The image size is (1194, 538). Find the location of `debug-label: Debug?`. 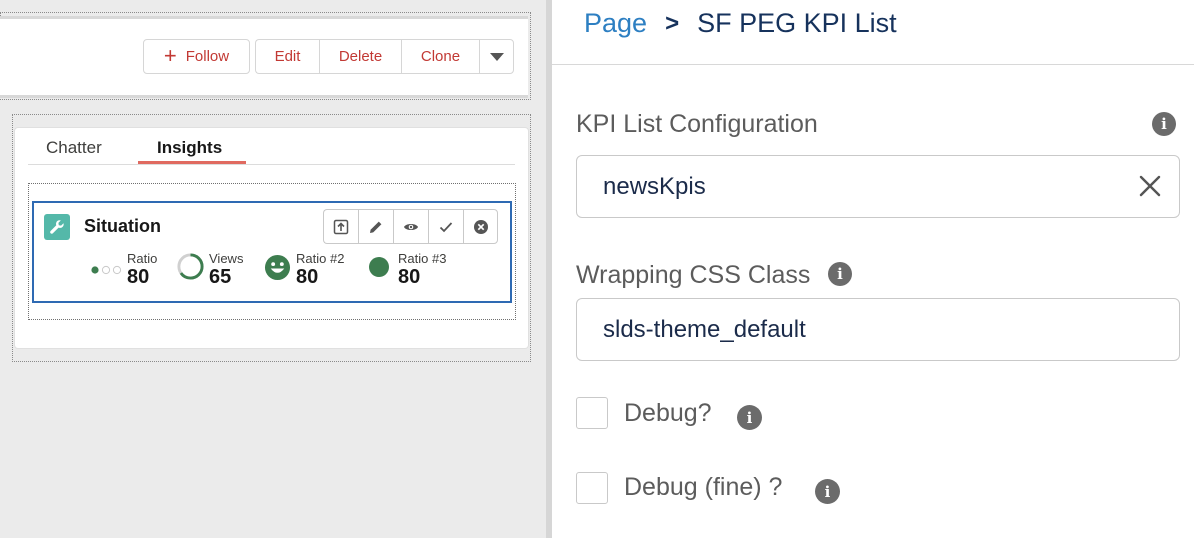

debug-label: Debug? is located at coordinates (668, 413).